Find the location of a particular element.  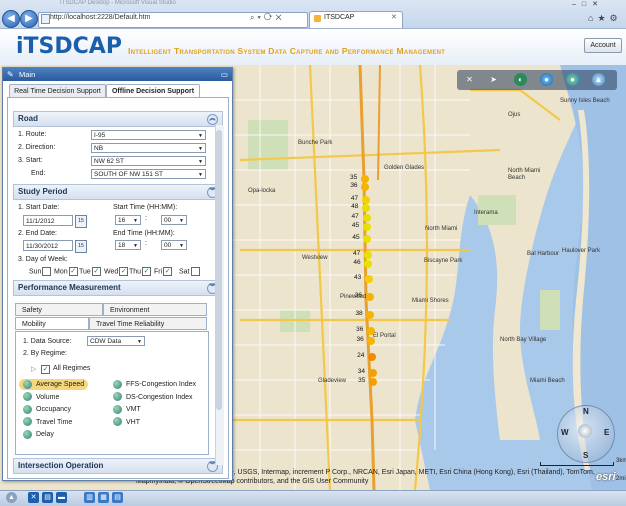

measure-tool-icon: ✕ is located at coordinates (469, 79).